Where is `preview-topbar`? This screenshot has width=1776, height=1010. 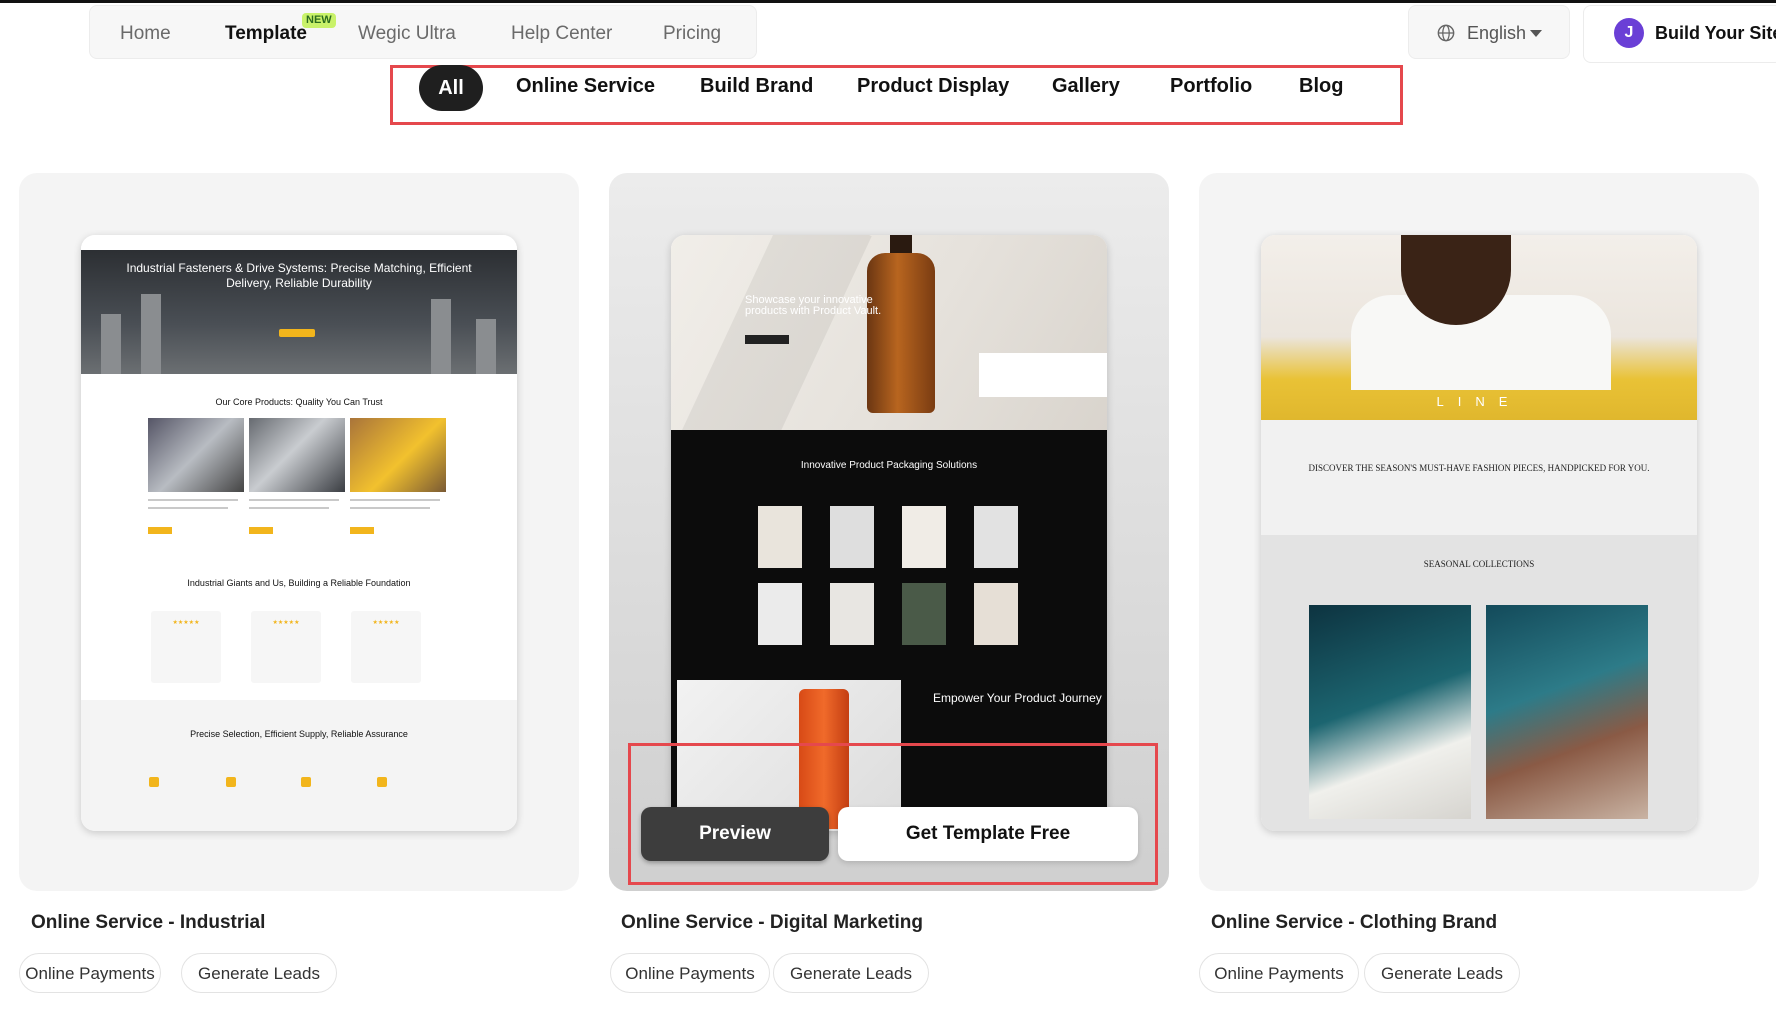 preview-topbar is located at coordinates (299, 242).